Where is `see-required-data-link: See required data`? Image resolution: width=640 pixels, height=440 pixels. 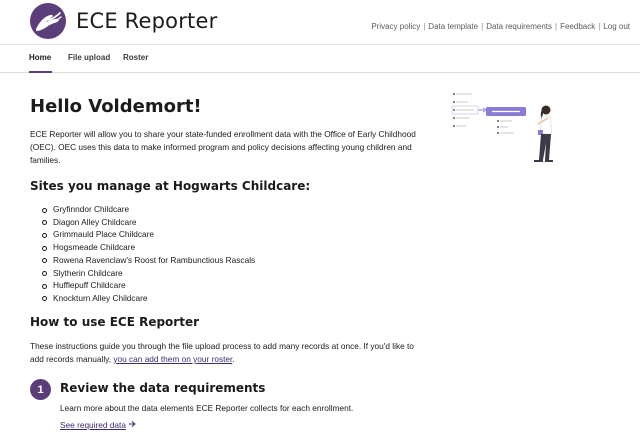
see-required-data-link: See required data is located at coordinates (98, 425).